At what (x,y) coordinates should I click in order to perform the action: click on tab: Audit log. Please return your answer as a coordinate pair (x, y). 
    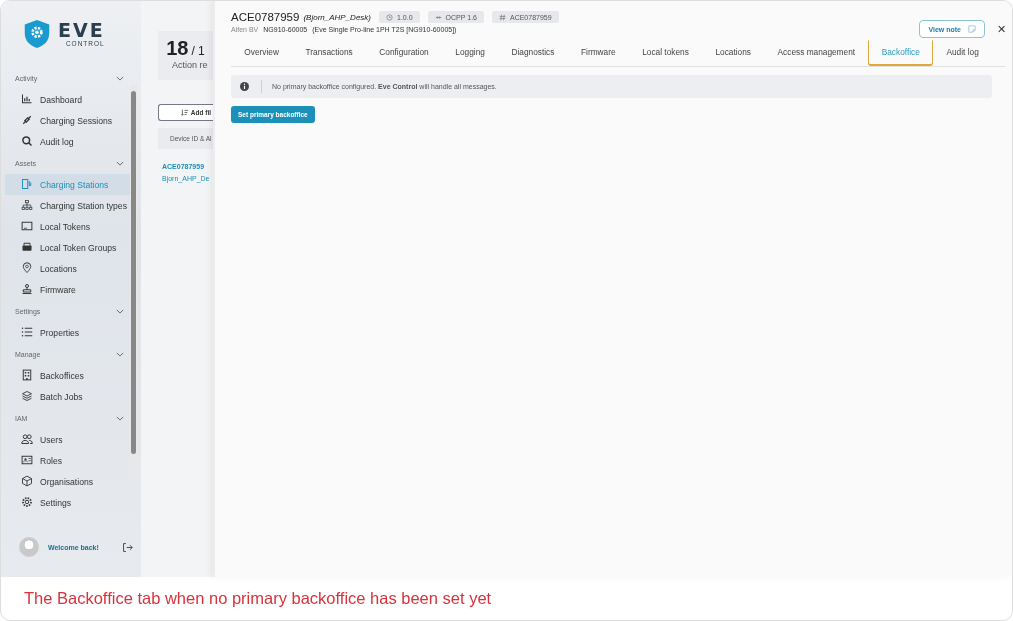
    Looking at the image, I should click on (963, 53).